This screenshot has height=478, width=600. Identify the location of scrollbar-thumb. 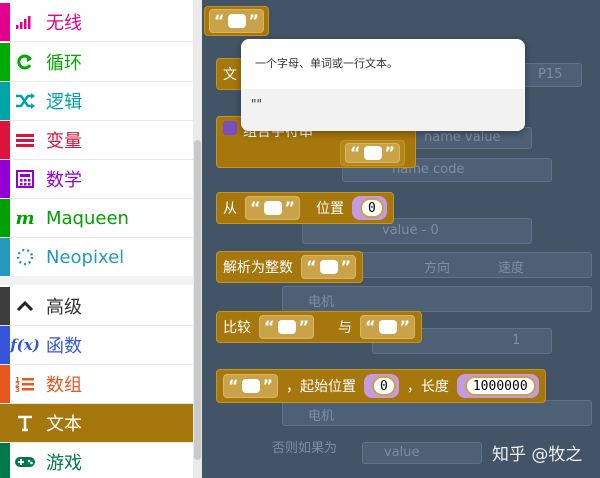
(197, 300).